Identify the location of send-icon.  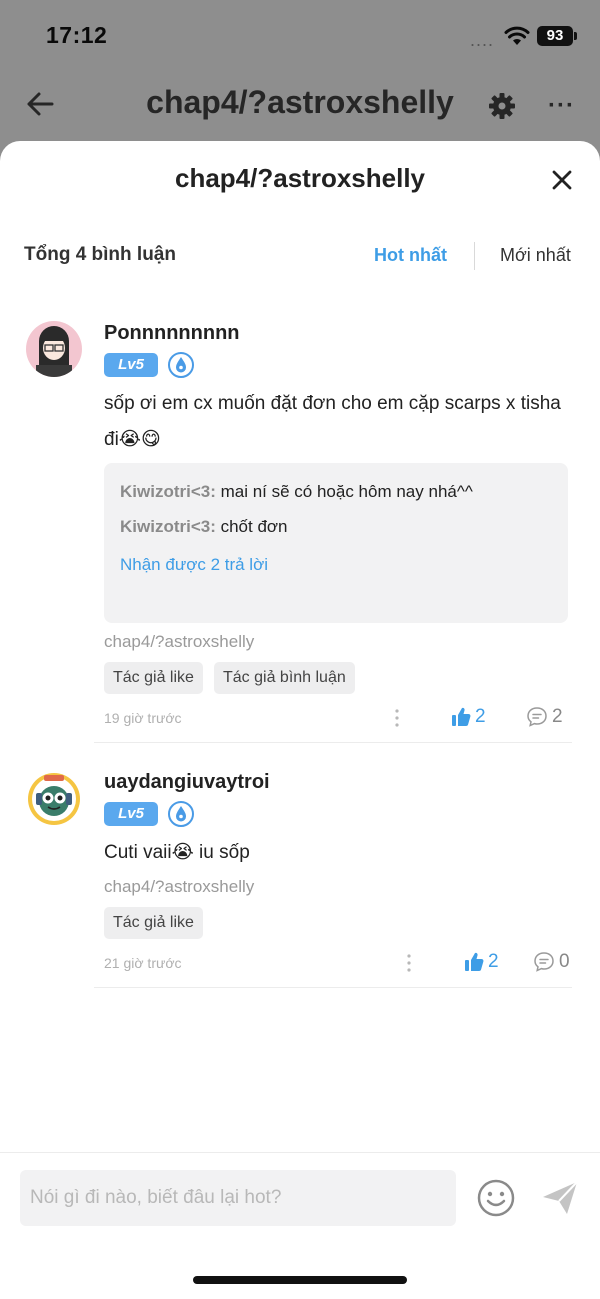
(560, 1198).